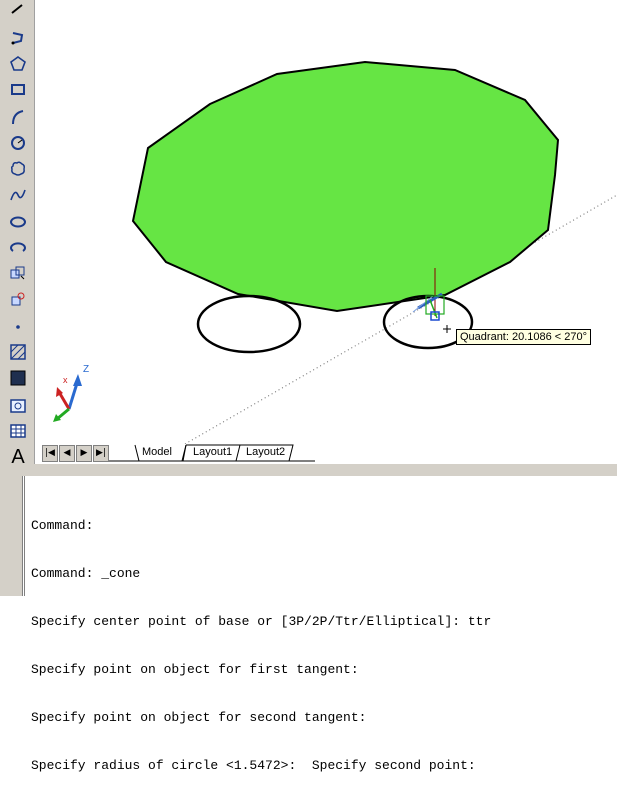  Describe the element at coordinates (18, 90) in the screenshot. I see `rectangle-icon` at that location.